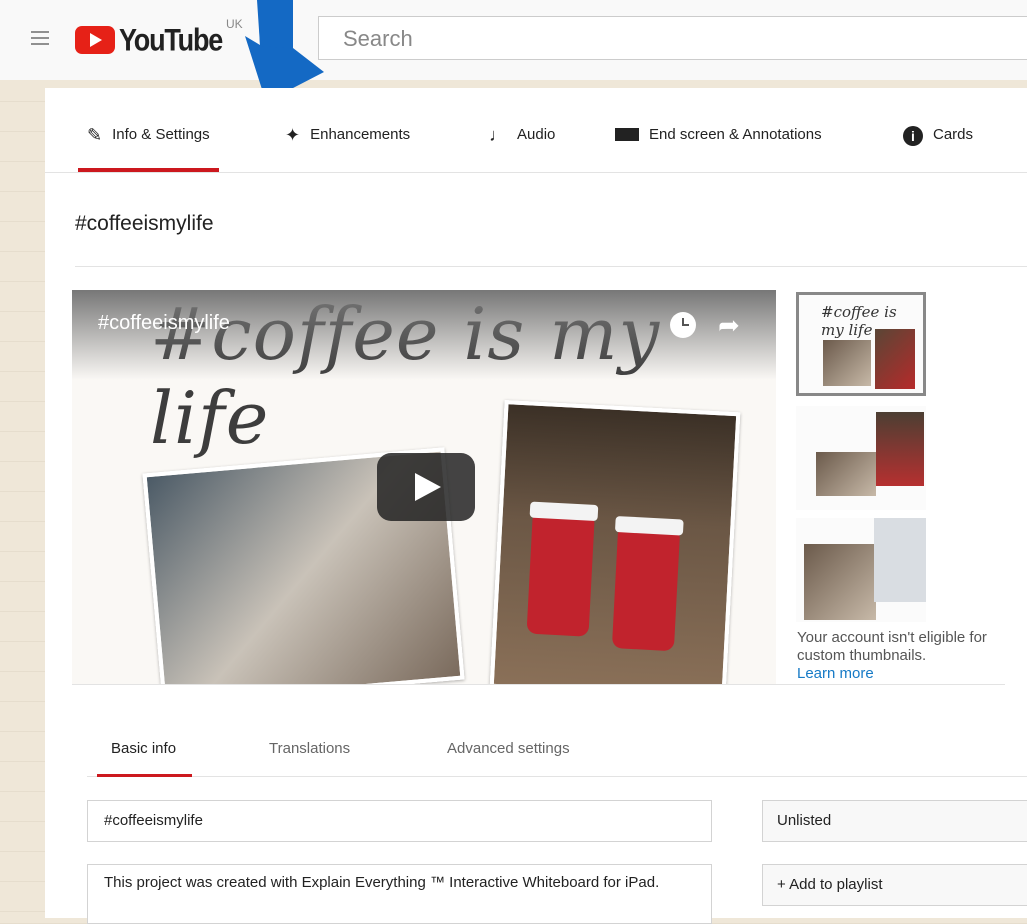  I want to click on youtube-play-icon, so click(95, 40).